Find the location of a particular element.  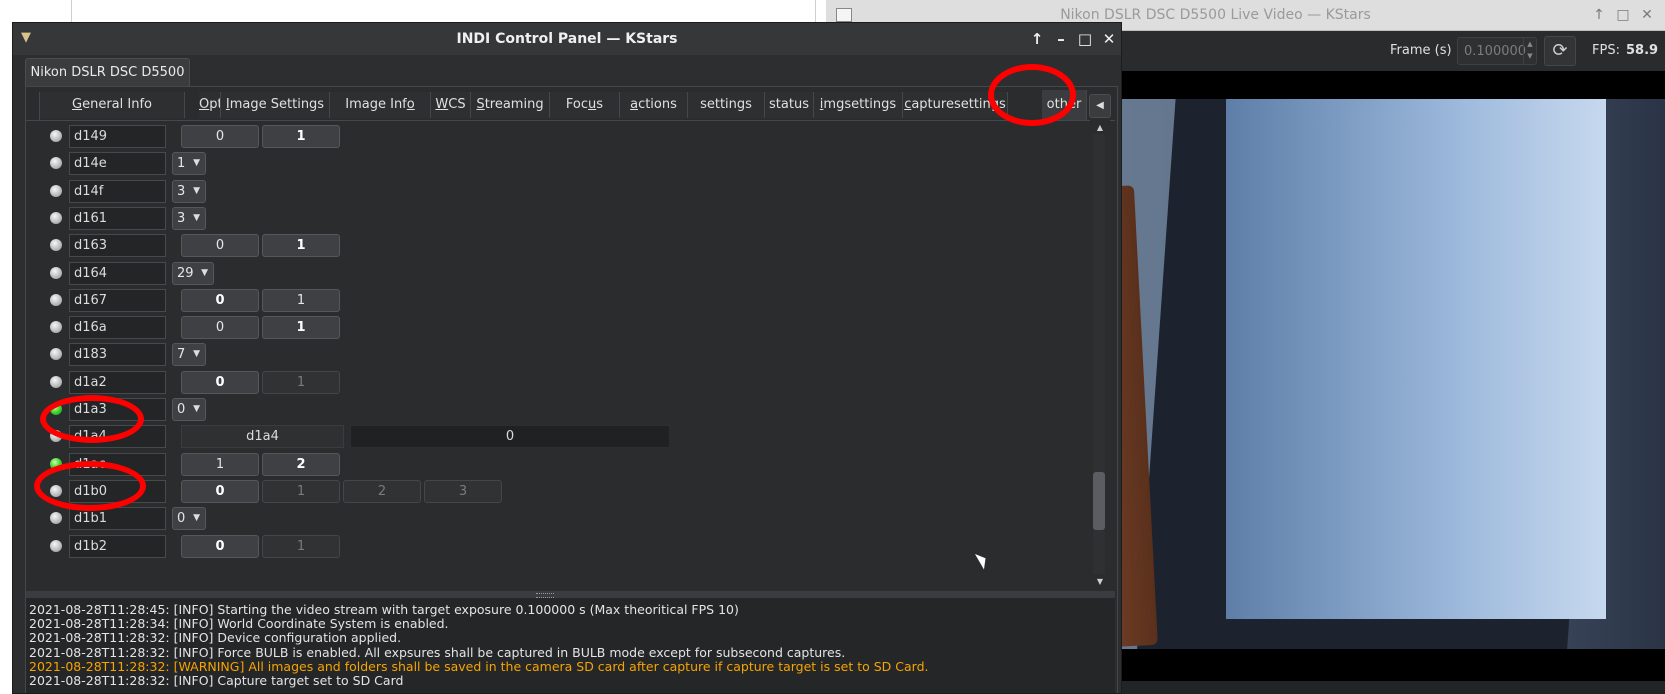

tab-label: apturesettings is located at coordinates (958, 104).